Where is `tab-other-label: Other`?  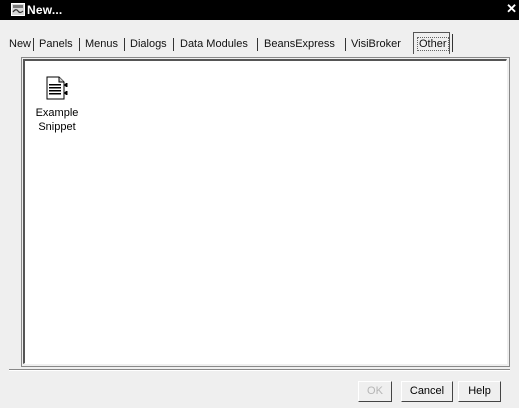 tab-other-label: Other is located at coordinates (433, 44).